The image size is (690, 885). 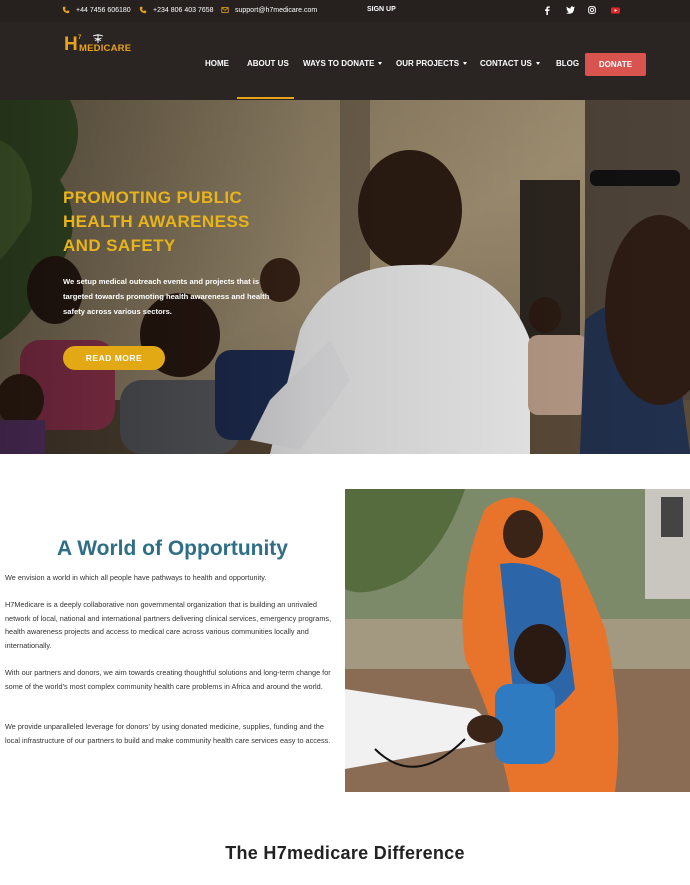 I want to click on logo-wordmark: MEDICARE, so click(x=105, y=48).